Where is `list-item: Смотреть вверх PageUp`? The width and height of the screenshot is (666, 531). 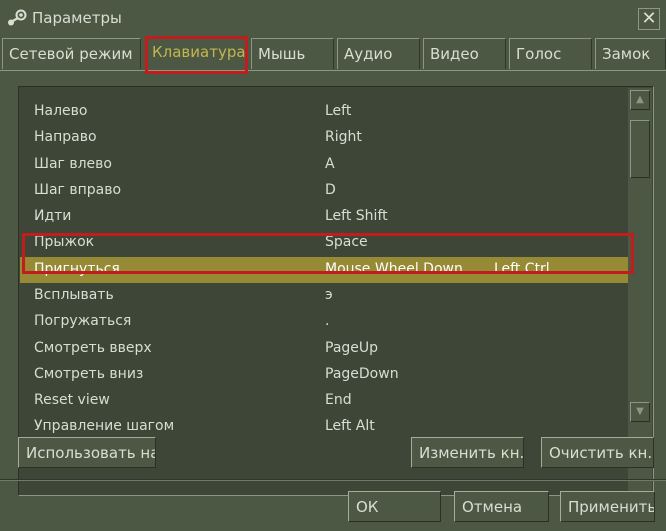
list-item: Смотреть вверх PageUp is located at coordinates (324, 349).